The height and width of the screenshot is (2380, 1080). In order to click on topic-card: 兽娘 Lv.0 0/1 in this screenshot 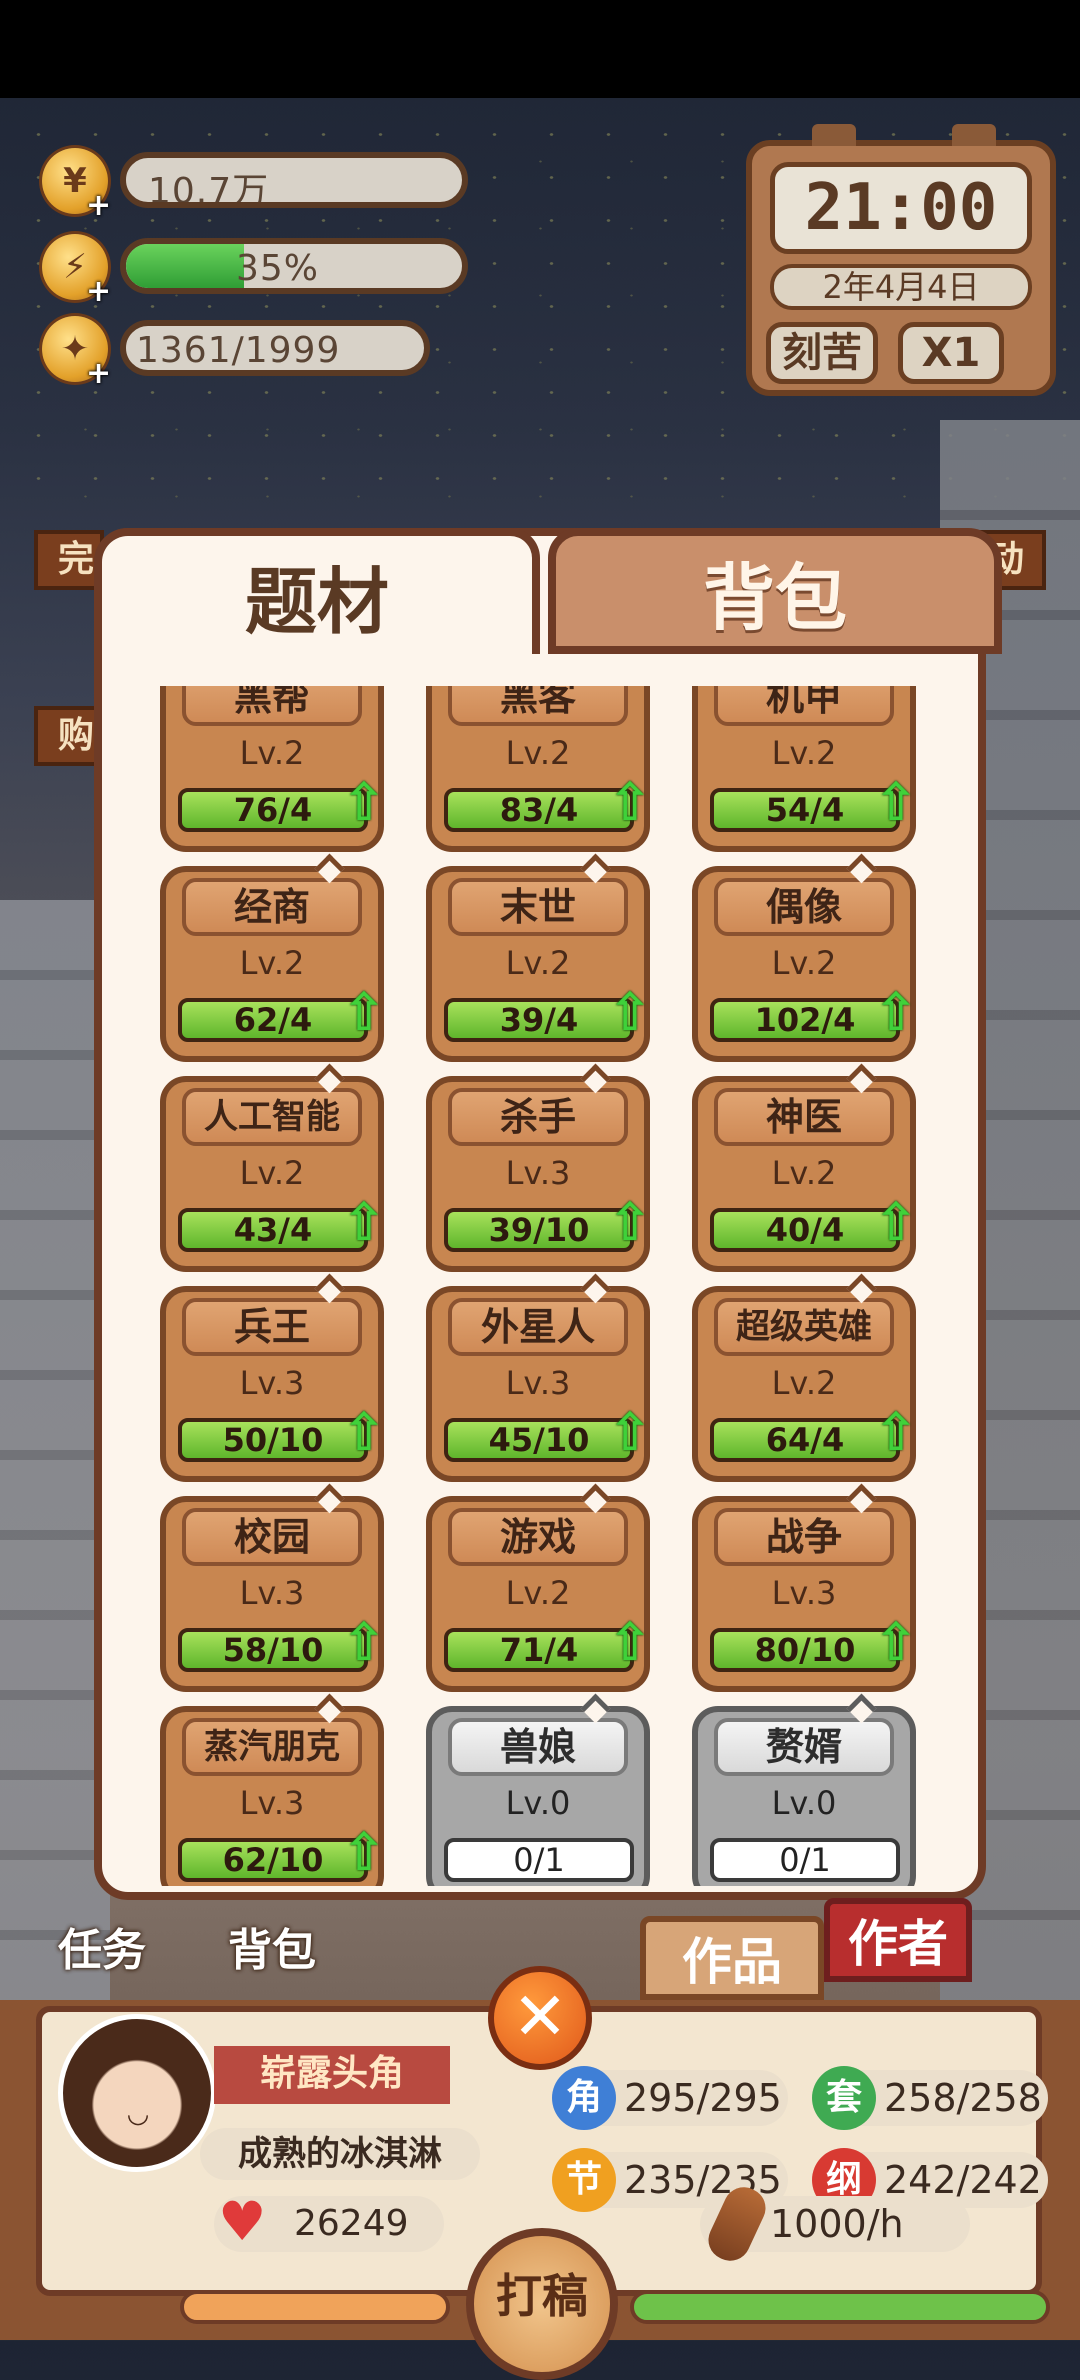, I will do `click(538, 1796)`.